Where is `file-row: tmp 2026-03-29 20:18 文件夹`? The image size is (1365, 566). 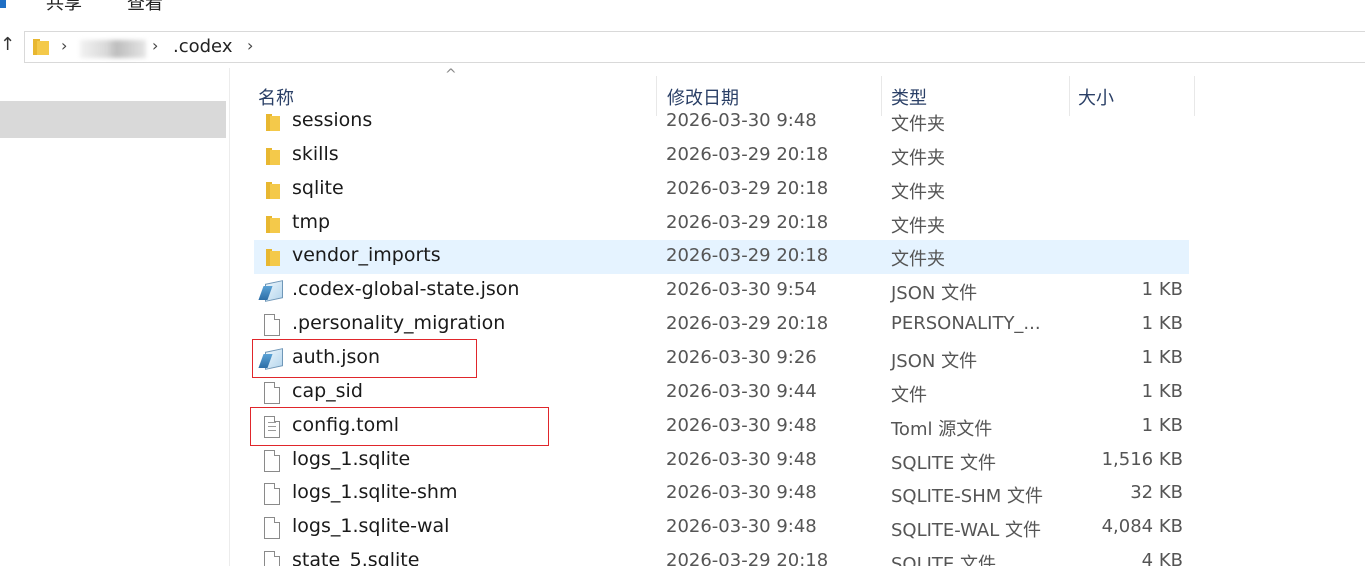 file-row: tmp 2026-03-29 20:18 文件夹 is located at coordinates (721, 224).